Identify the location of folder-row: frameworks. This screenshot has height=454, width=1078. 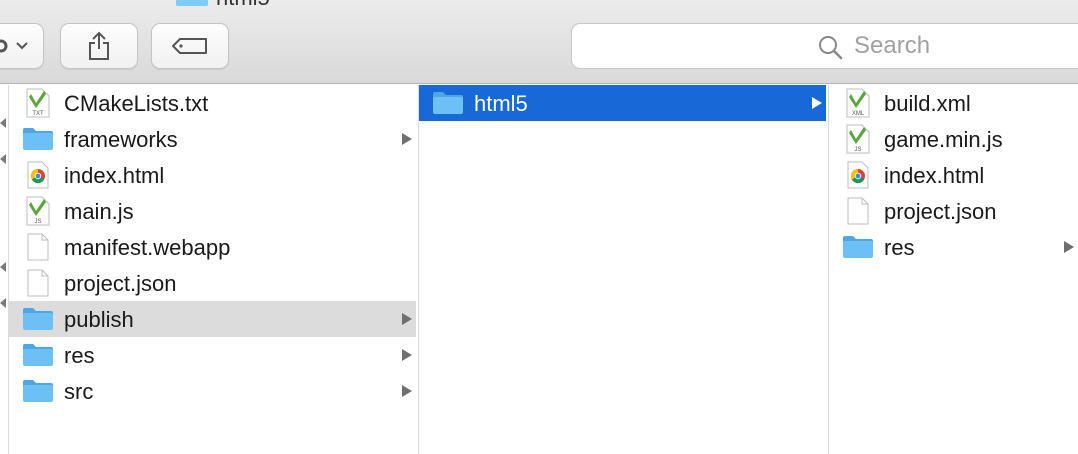
(212, 139).